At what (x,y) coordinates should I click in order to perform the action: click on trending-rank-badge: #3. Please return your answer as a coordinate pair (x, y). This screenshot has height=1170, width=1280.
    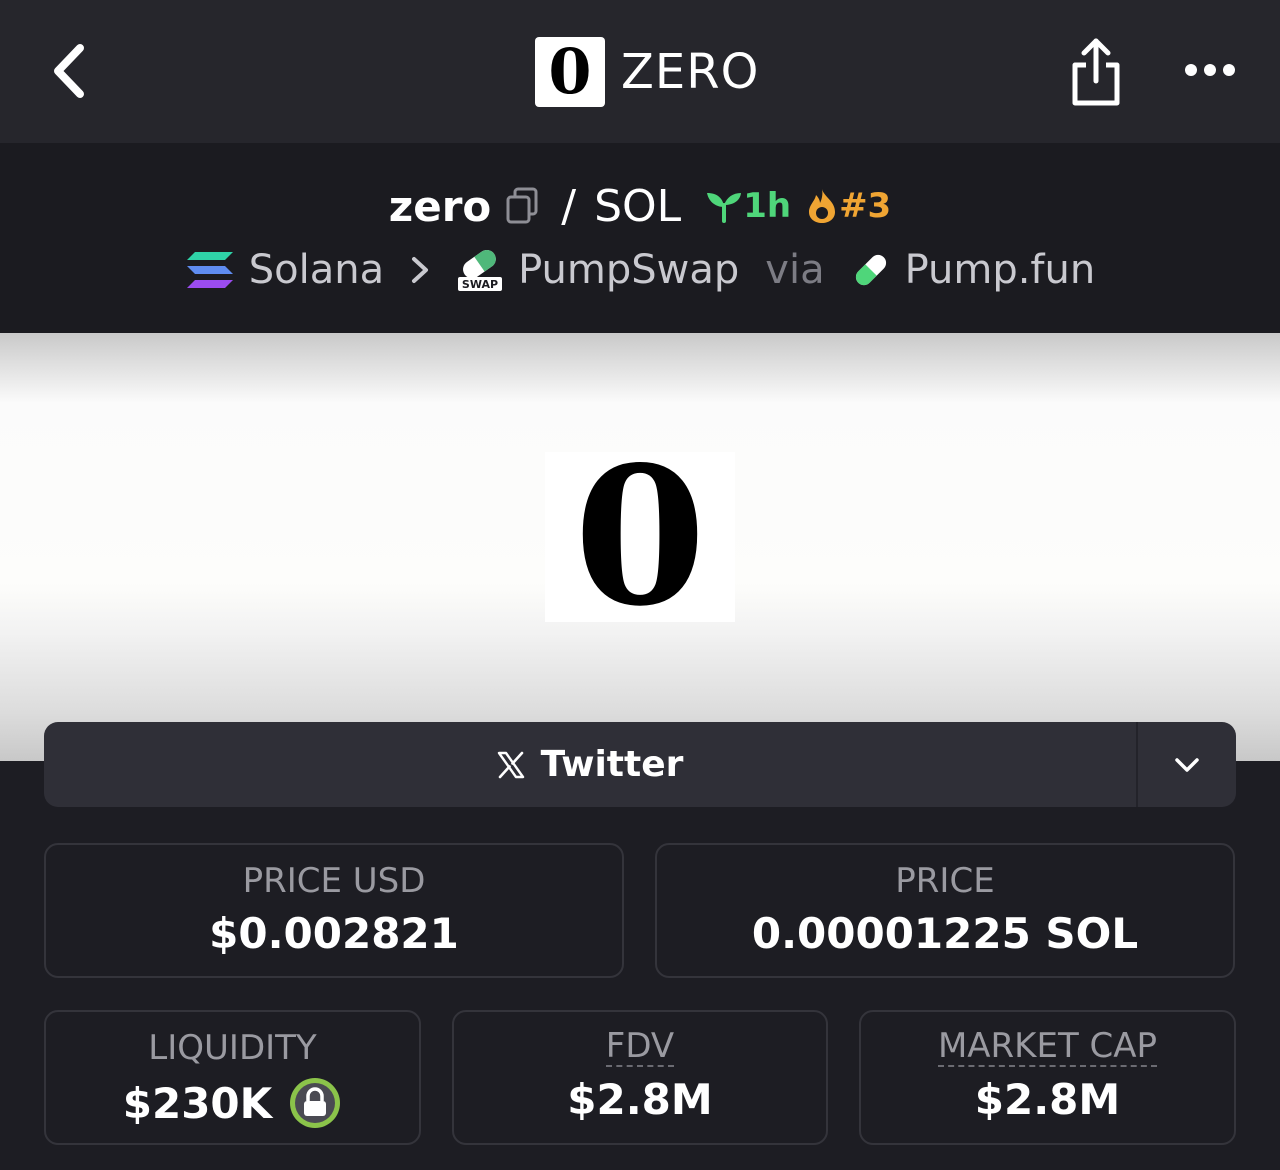
    Looking at the image, I should click on (848, 206).